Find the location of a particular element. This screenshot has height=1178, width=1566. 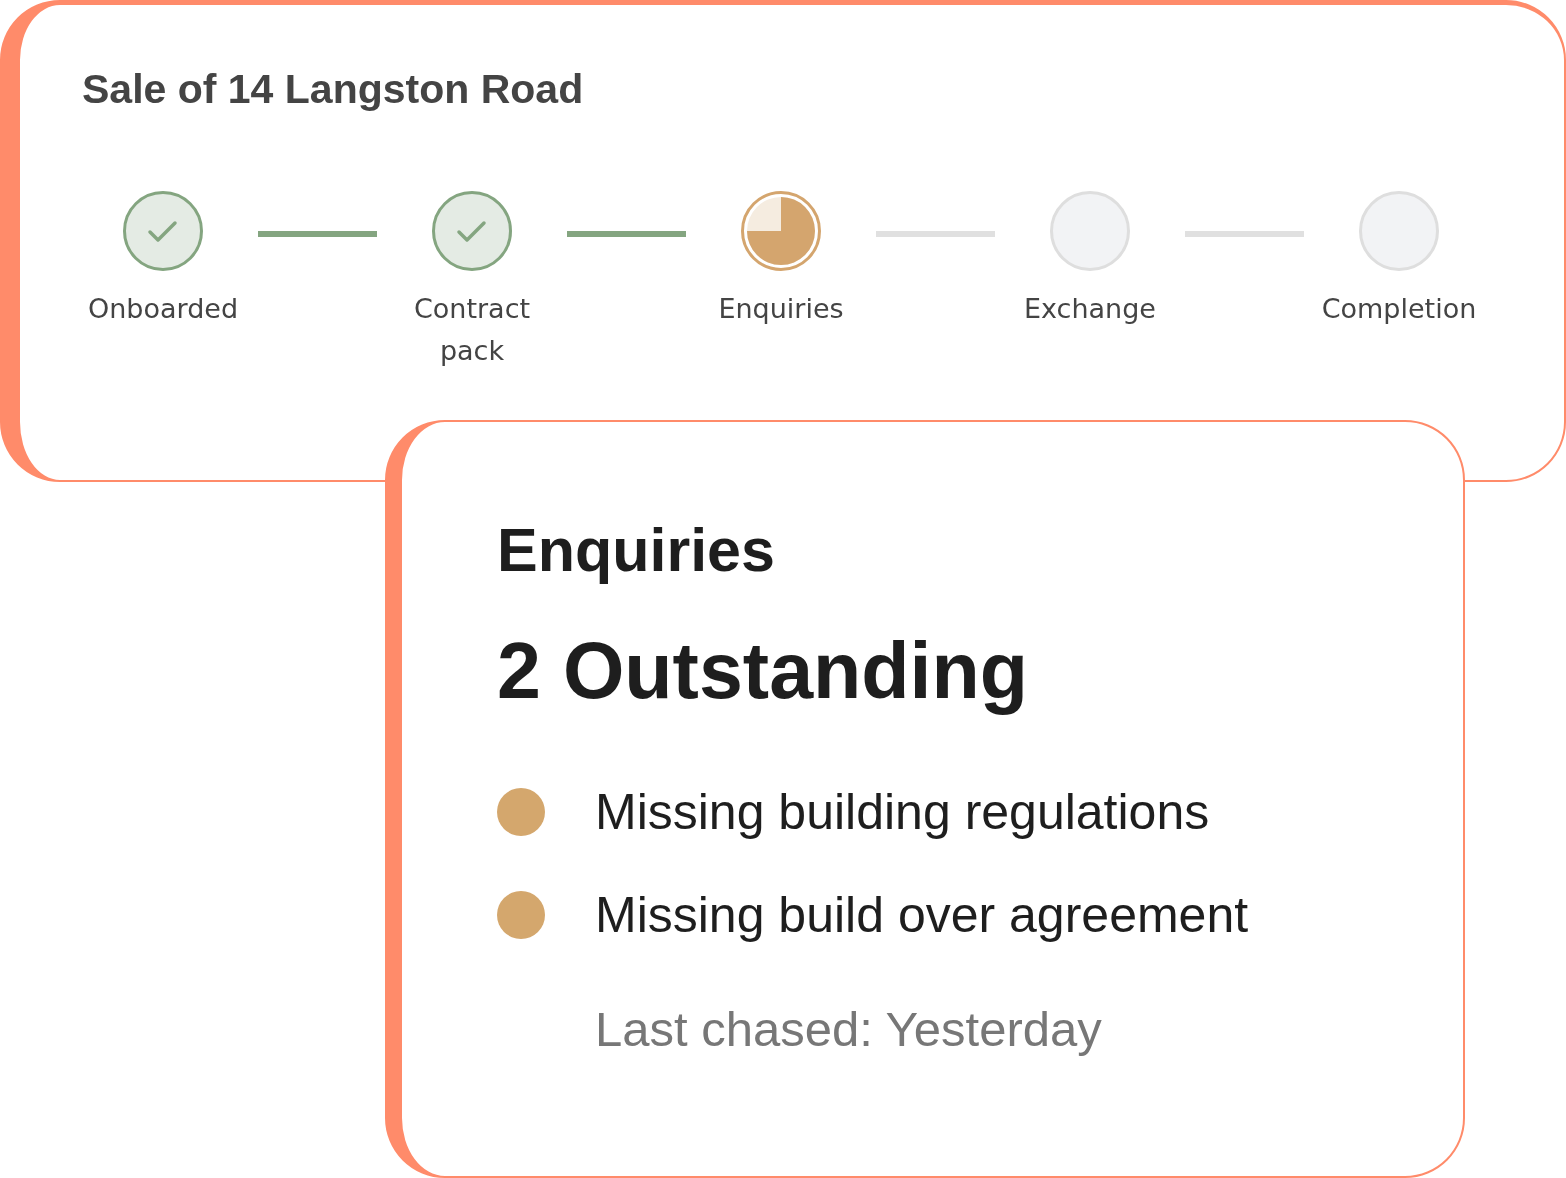

partial-pie-icon is located at coordinates (781, 231).